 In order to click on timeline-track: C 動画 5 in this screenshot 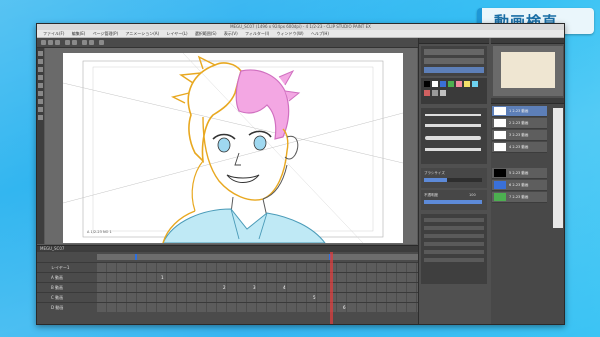, I will do `click(227, 297)`.